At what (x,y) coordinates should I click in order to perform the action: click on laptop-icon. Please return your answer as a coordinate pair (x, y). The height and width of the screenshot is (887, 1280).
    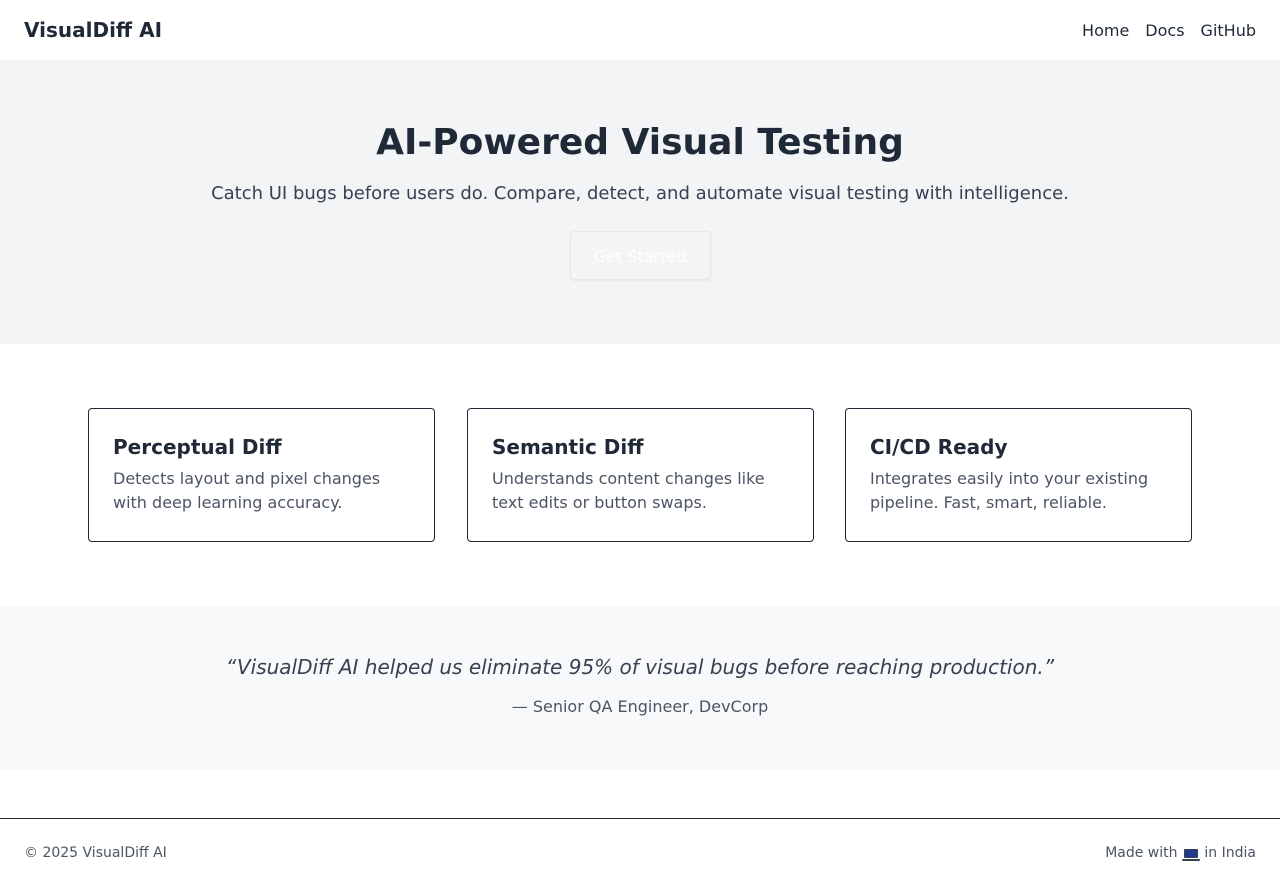
    Looking at the image, I should click on (1190, 855).